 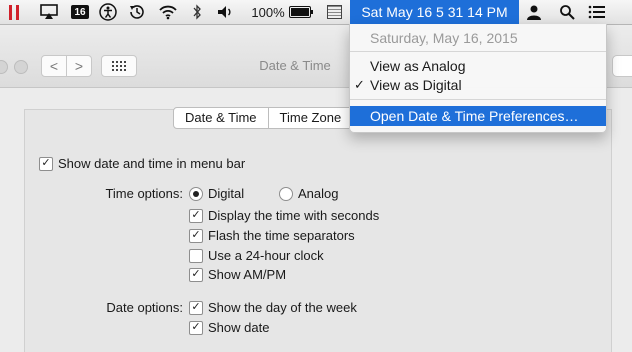 What do you see at coordinates (4, 67) in the screenshot?
I see `zoom-button` at bounding box center [4, 67].